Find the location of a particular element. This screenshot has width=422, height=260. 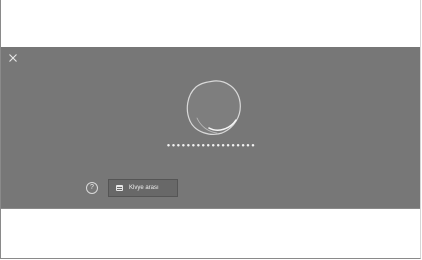

face-blob-icon is located at coordinates (214, 107).